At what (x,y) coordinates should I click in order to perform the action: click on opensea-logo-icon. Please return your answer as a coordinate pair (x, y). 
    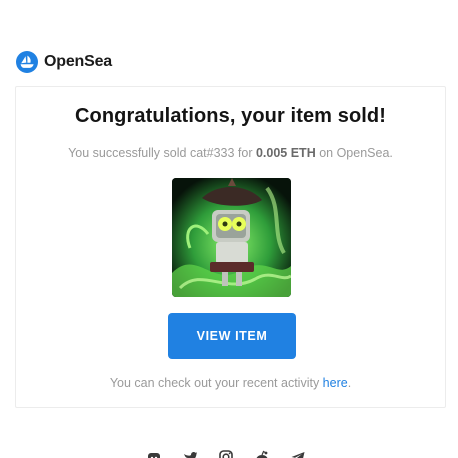
    Looking at the image, I should click on (27, 62).